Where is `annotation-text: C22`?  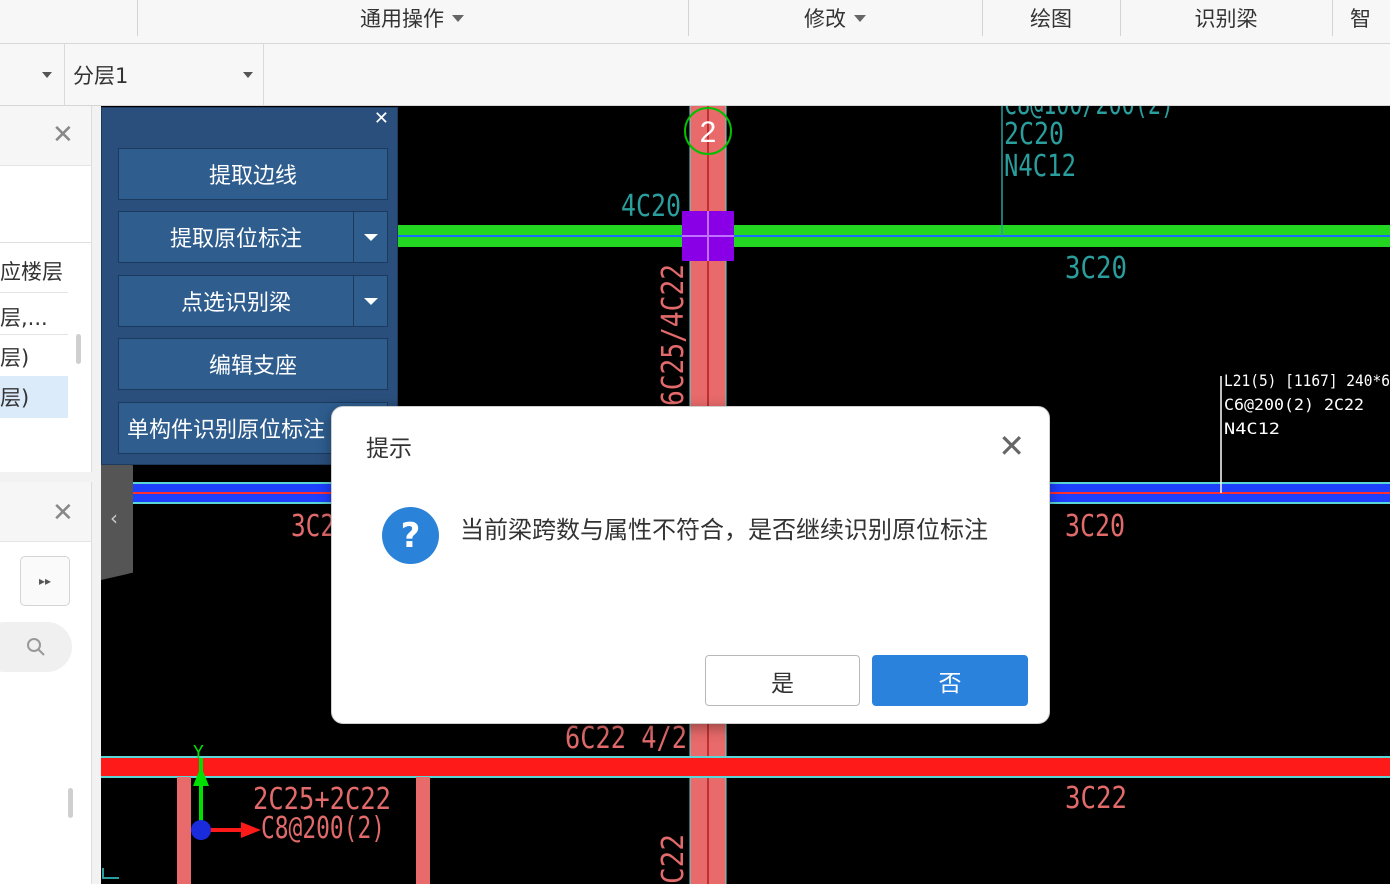
annotation-text: C22 is located at coordinates (673, 859).